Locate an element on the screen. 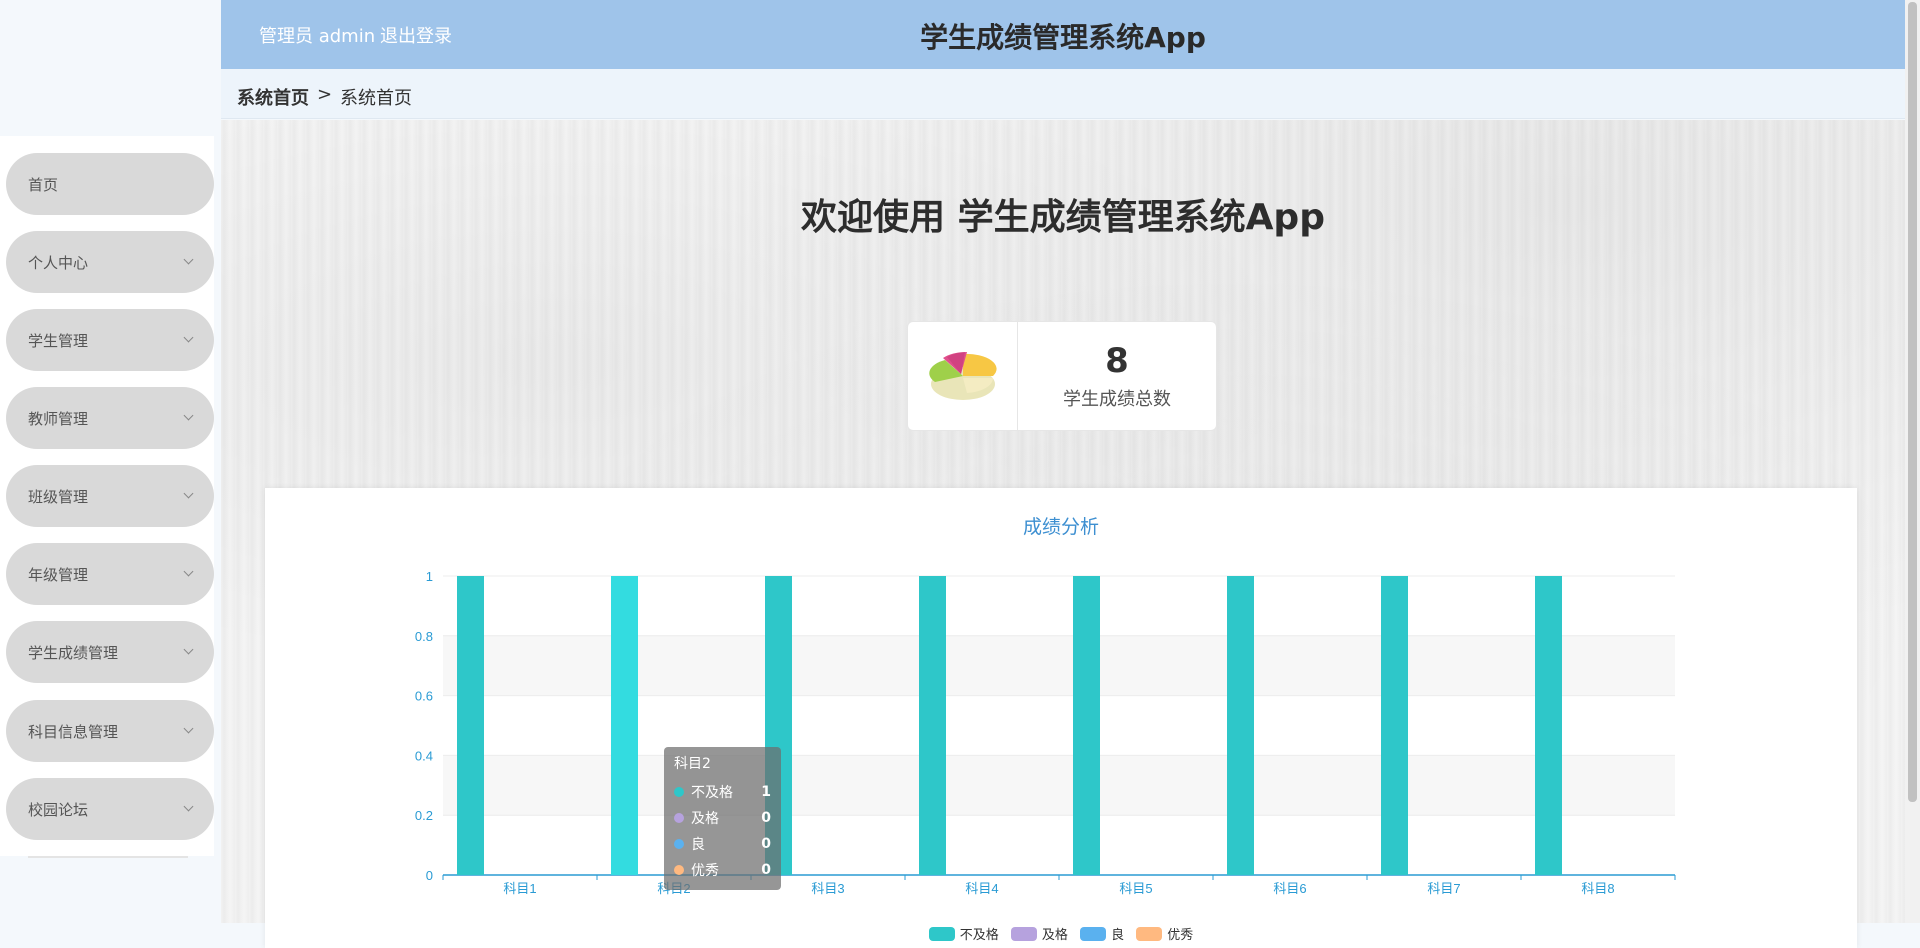  stat-value: 8 is located at coordinates (1117, 361).